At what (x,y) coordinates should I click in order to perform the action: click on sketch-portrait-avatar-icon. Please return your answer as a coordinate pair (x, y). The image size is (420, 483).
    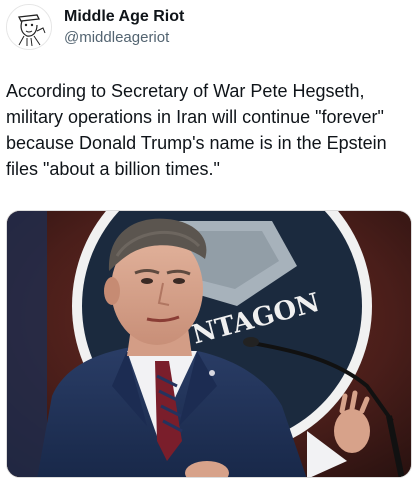
    Looking at the image, I should click on (29, 27).